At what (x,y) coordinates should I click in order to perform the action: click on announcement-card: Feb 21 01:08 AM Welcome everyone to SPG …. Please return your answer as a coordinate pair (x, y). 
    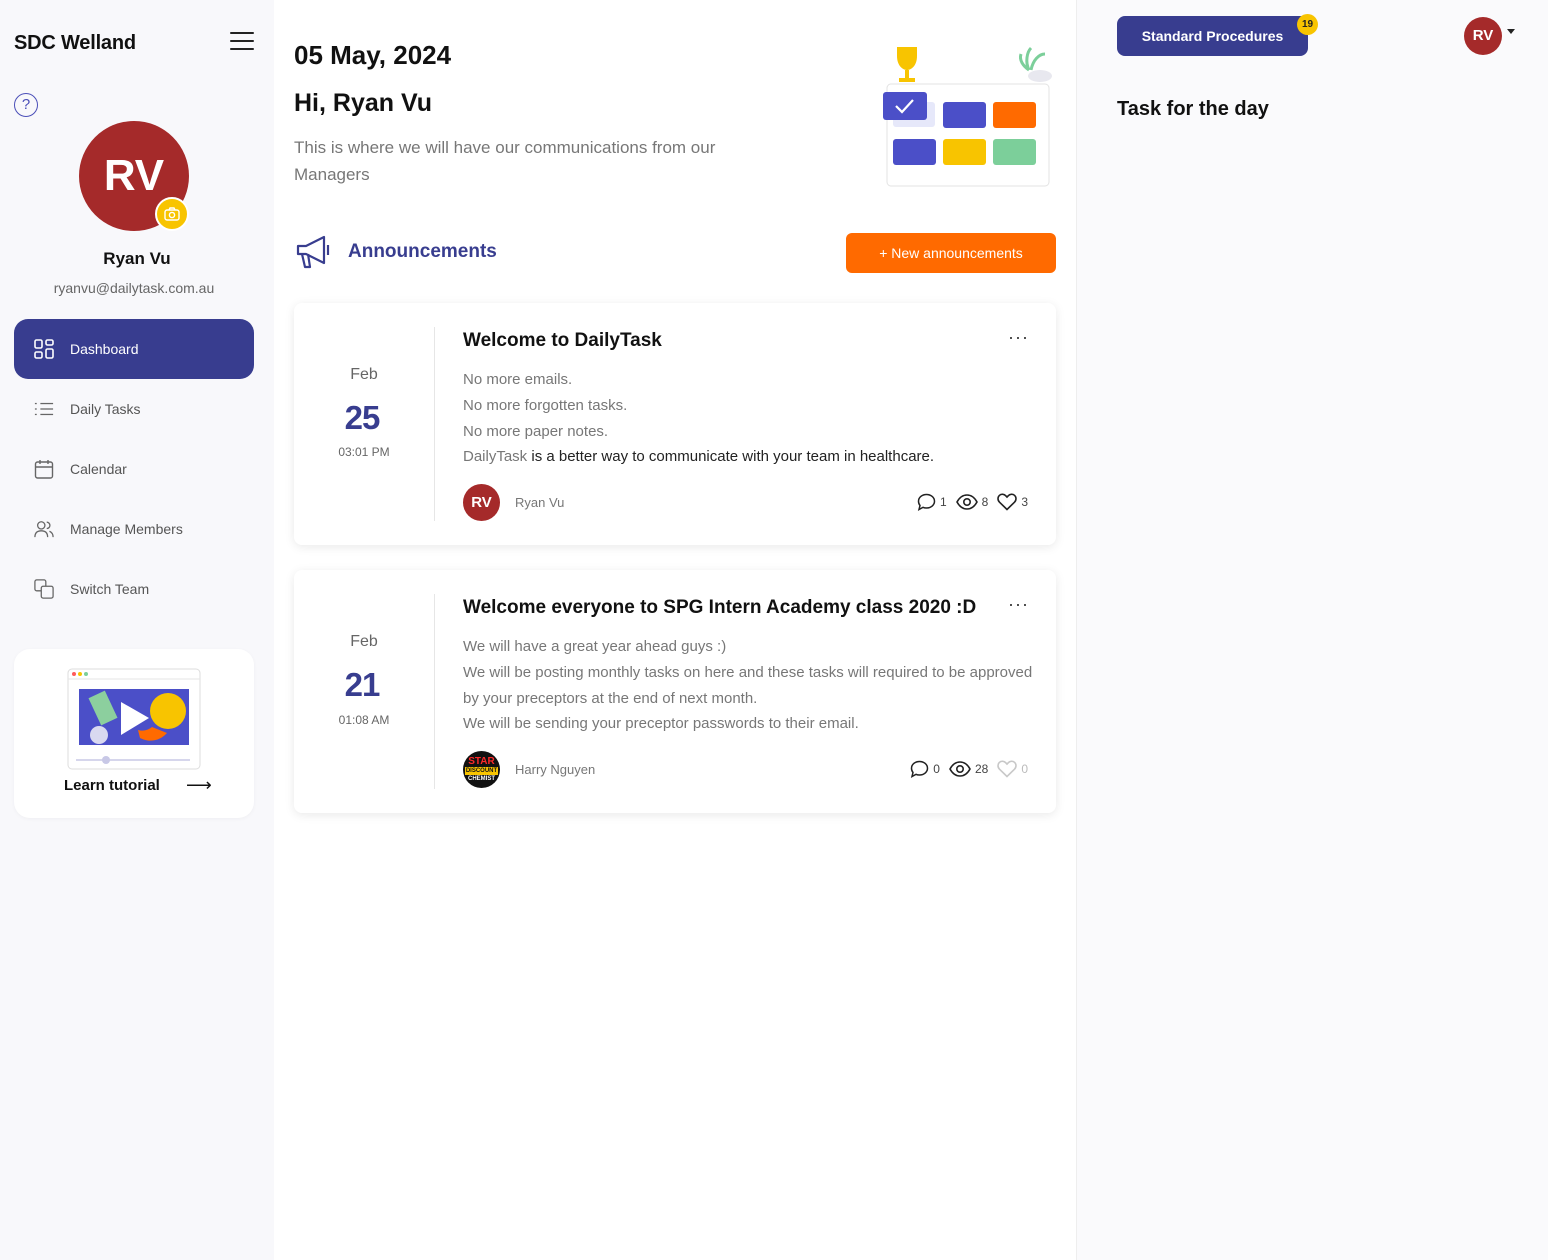
    Looking at the image, I should click on (675, 691).